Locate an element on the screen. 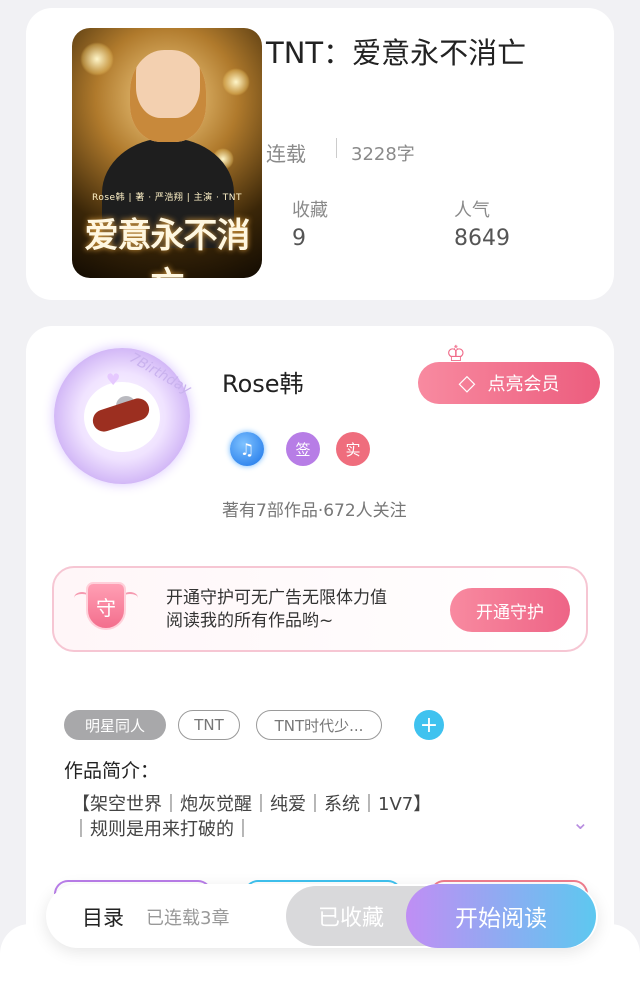  guard-text-line2: 阅读我的所有作品哟~ is located at coordinates (250, 621).